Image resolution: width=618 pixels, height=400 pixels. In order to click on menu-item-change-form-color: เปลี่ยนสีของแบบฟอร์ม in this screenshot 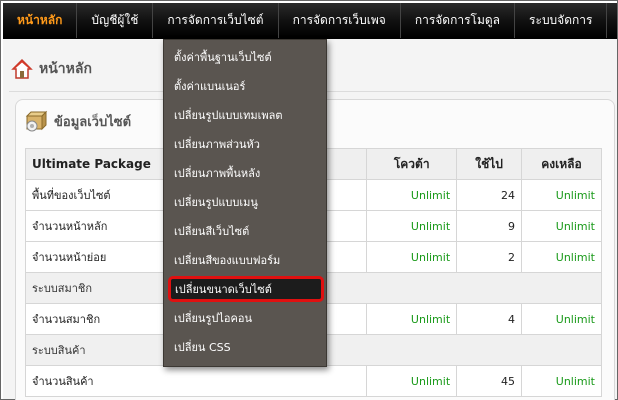, I will do `click(246, 260)`.